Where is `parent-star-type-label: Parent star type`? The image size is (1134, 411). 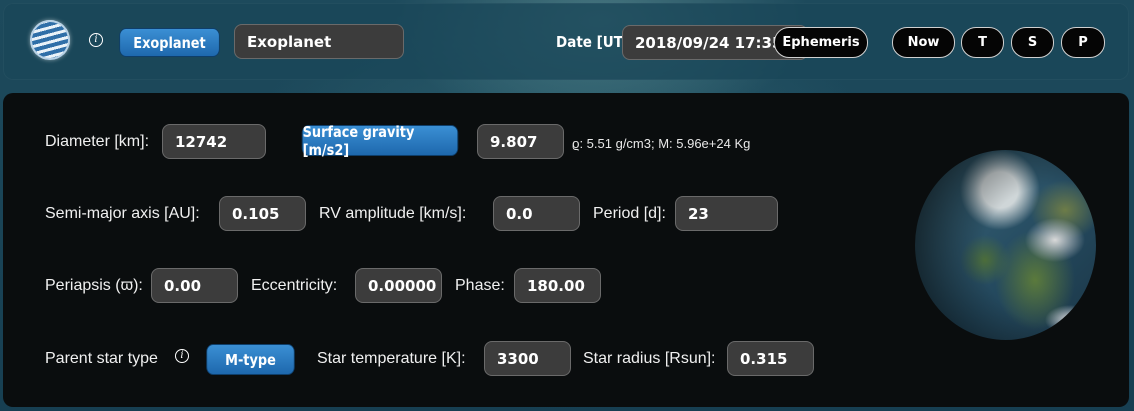 parent-star-type-label: Parent star type is located at coordinates (101, 358).